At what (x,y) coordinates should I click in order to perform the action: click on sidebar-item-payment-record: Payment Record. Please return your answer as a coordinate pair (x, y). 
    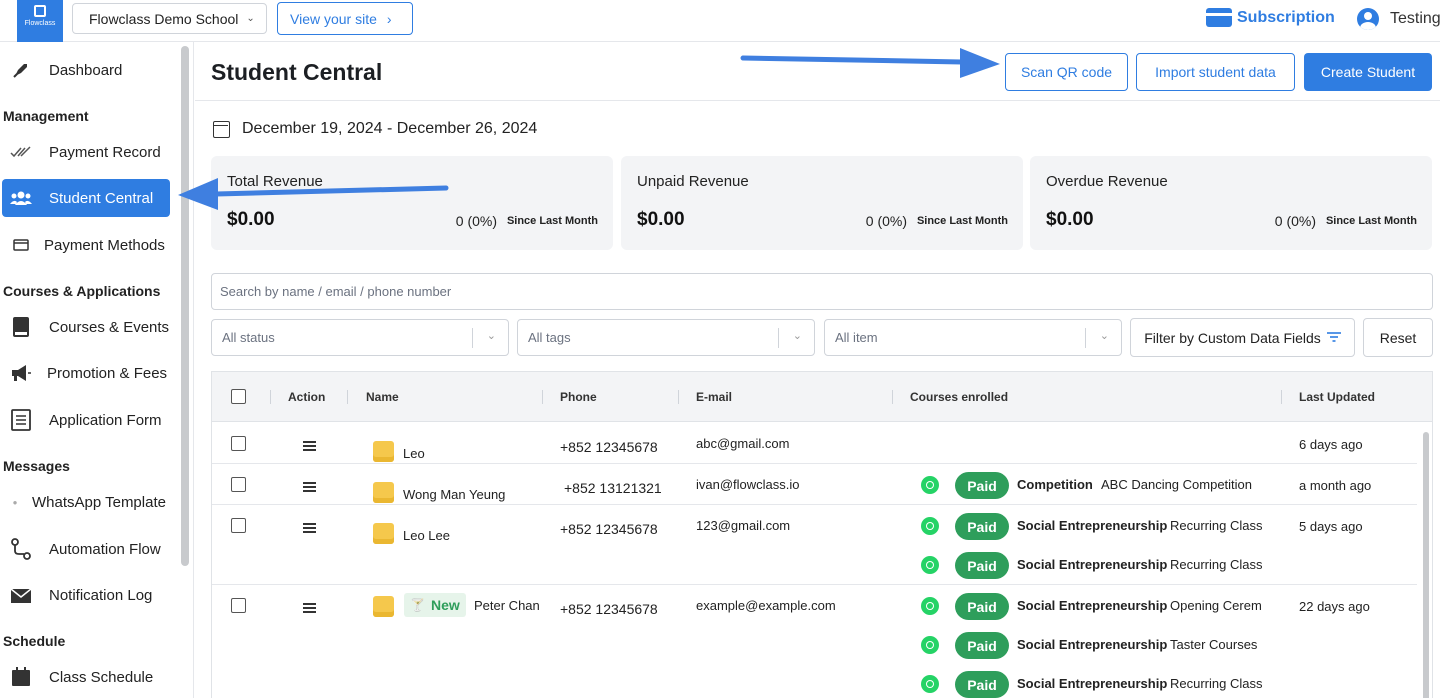
    Looking at the image, I should click on (86, 152).